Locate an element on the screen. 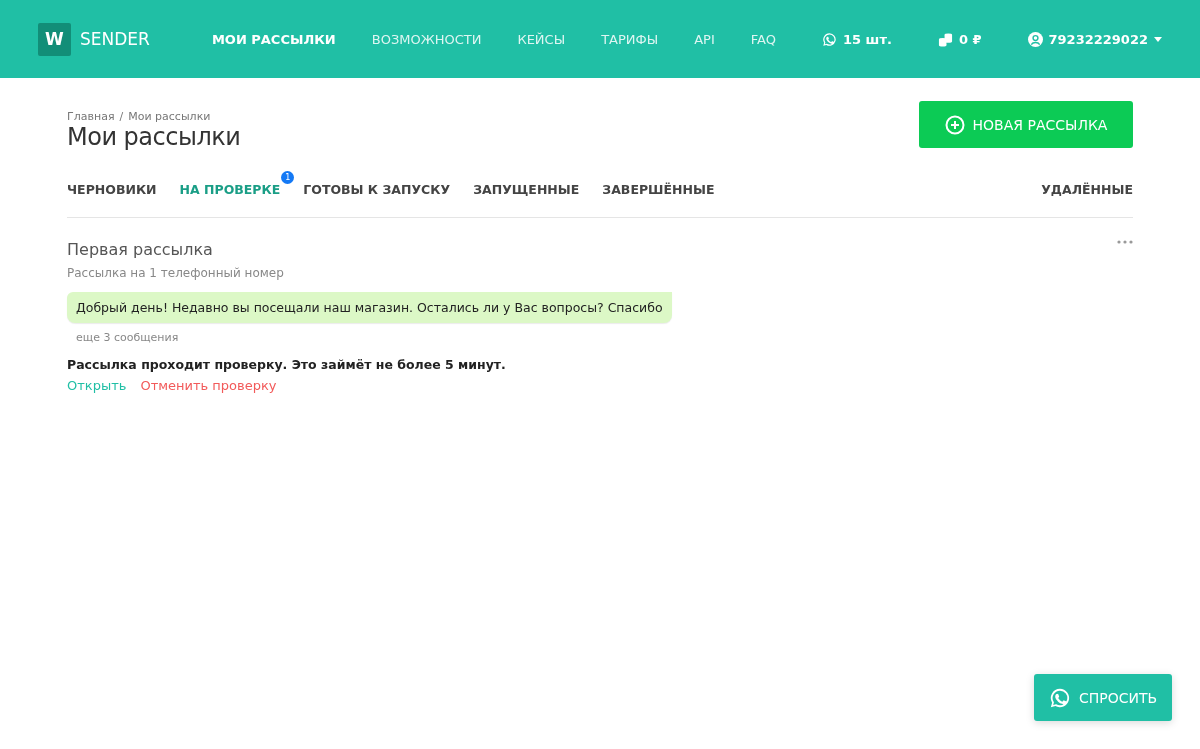 The height and width of the screenshot is (749, 1200). caret-icon is located at coordinates (1158, 39).